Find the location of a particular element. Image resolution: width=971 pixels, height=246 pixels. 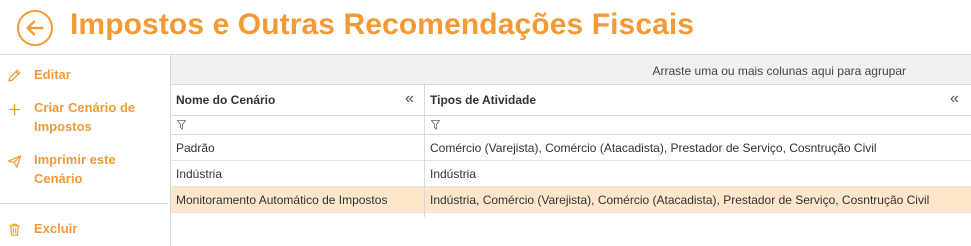

create-scenario-button: Criar Cenário de Impostos is located at coordinates (84, 118).